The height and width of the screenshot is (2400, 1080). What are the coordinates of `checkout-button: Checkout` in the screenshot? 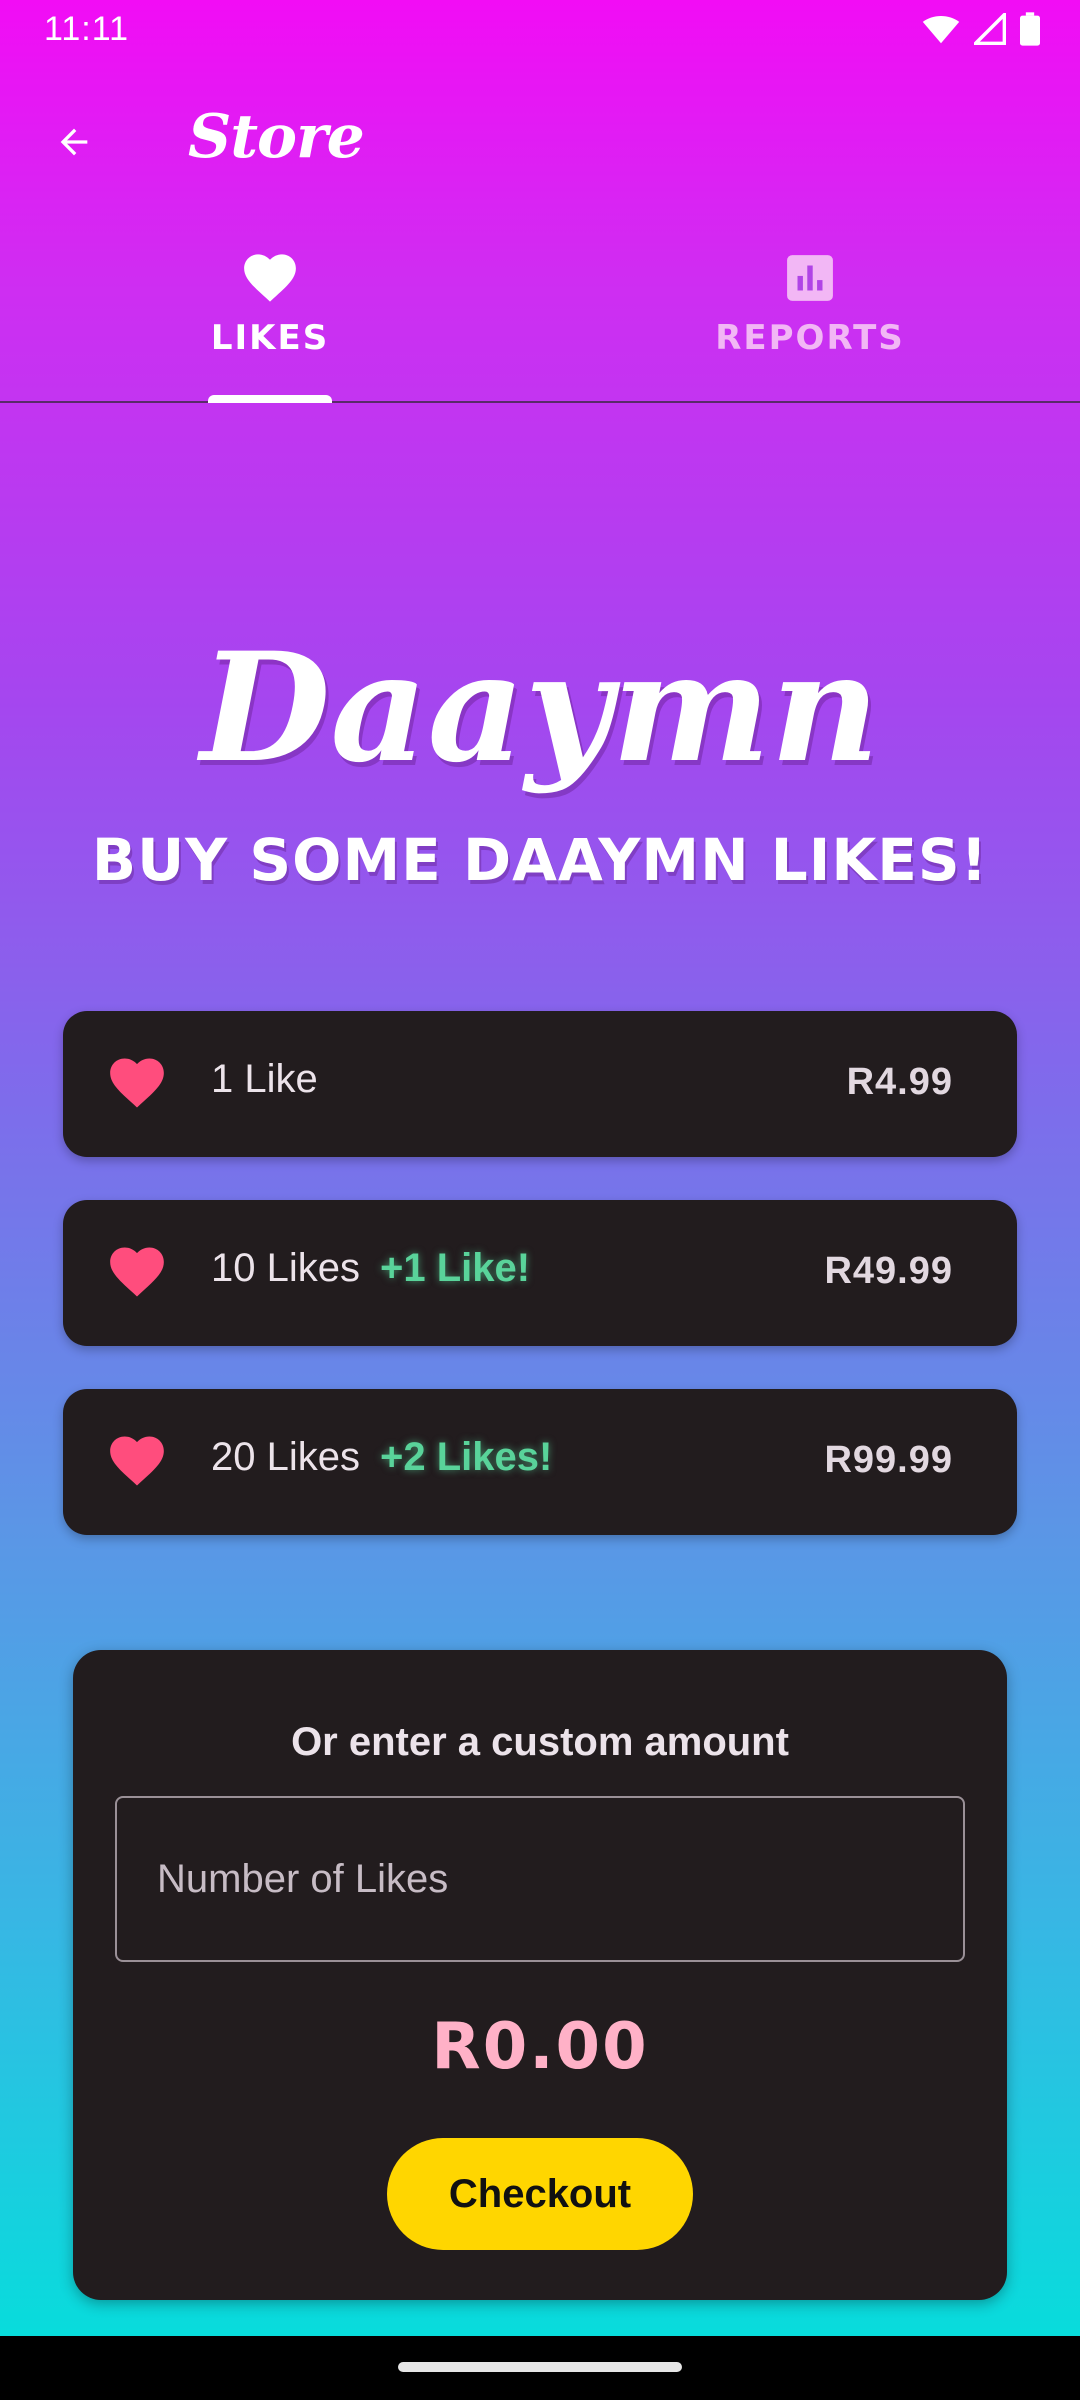 It's located at (540, 2194).